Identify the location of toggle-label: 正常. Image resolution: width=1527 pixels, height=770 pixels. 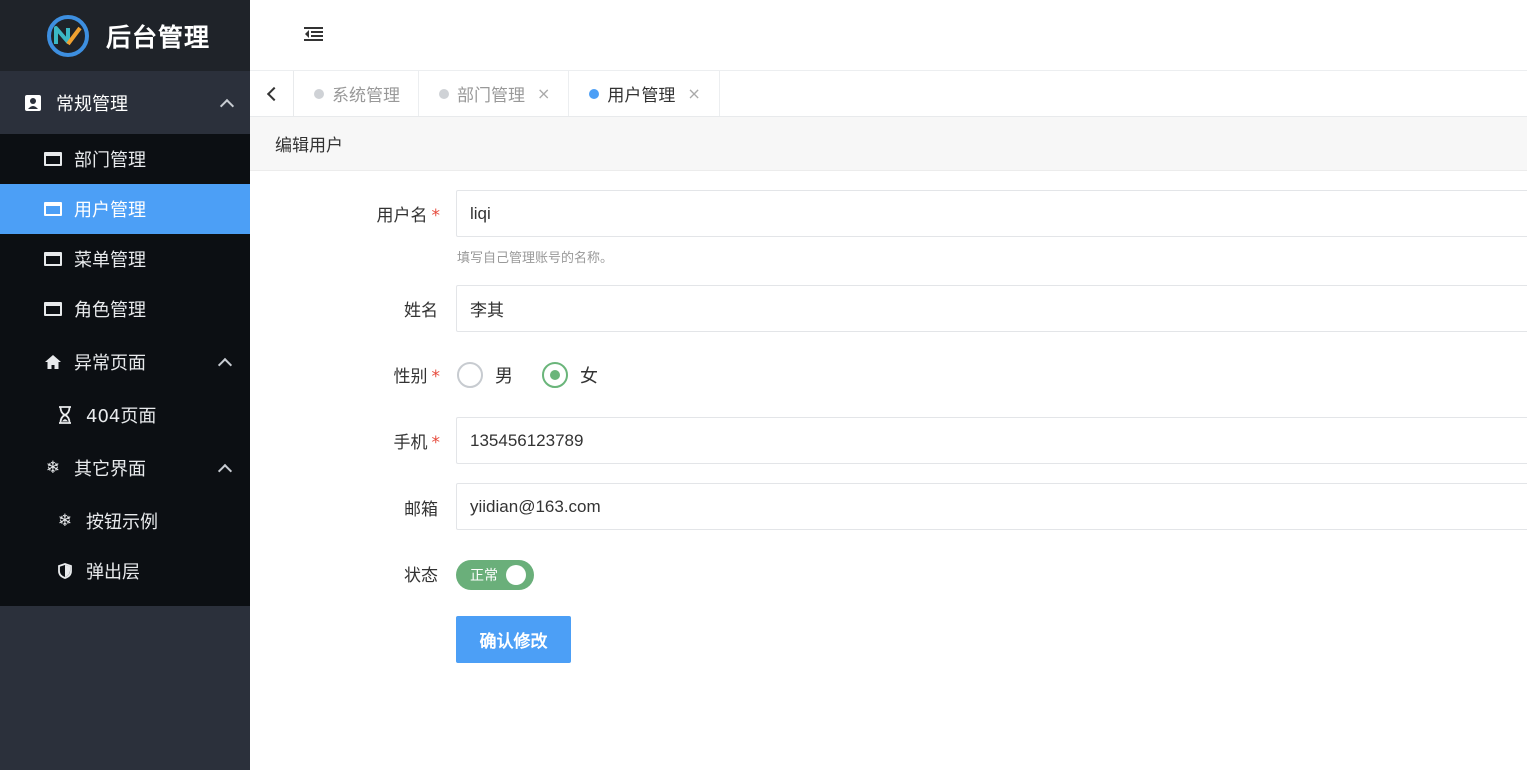
(484, 576).